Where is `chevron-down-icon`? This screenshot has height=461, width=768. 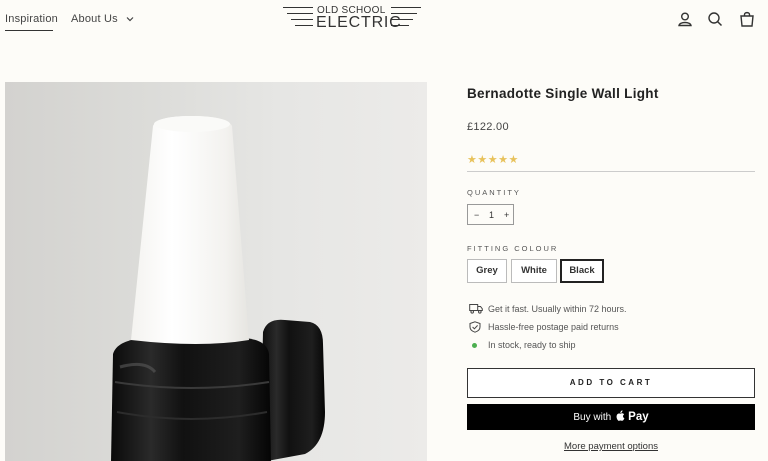 chevron-down-icon is located at coordinates (130, 19).